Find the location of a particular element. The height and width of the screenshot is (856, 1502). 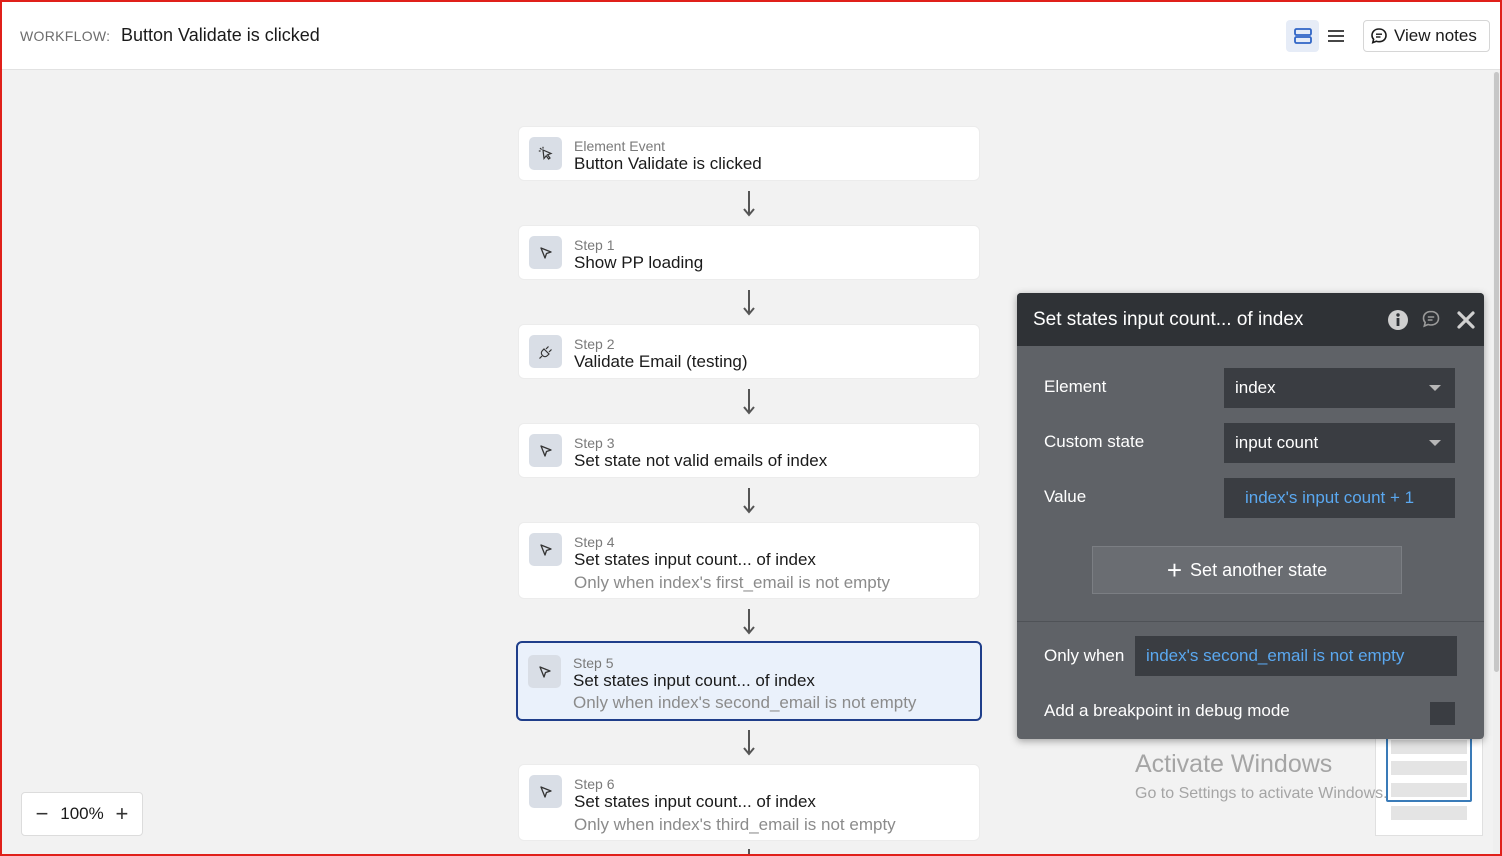

view-notes-label: View notes is located at coordinates (1435, 35).